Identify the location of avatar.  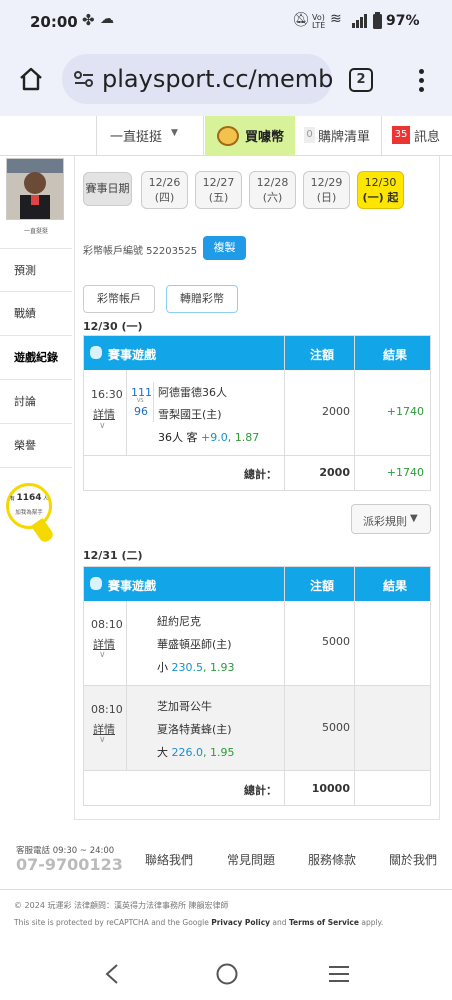
(35, 189).